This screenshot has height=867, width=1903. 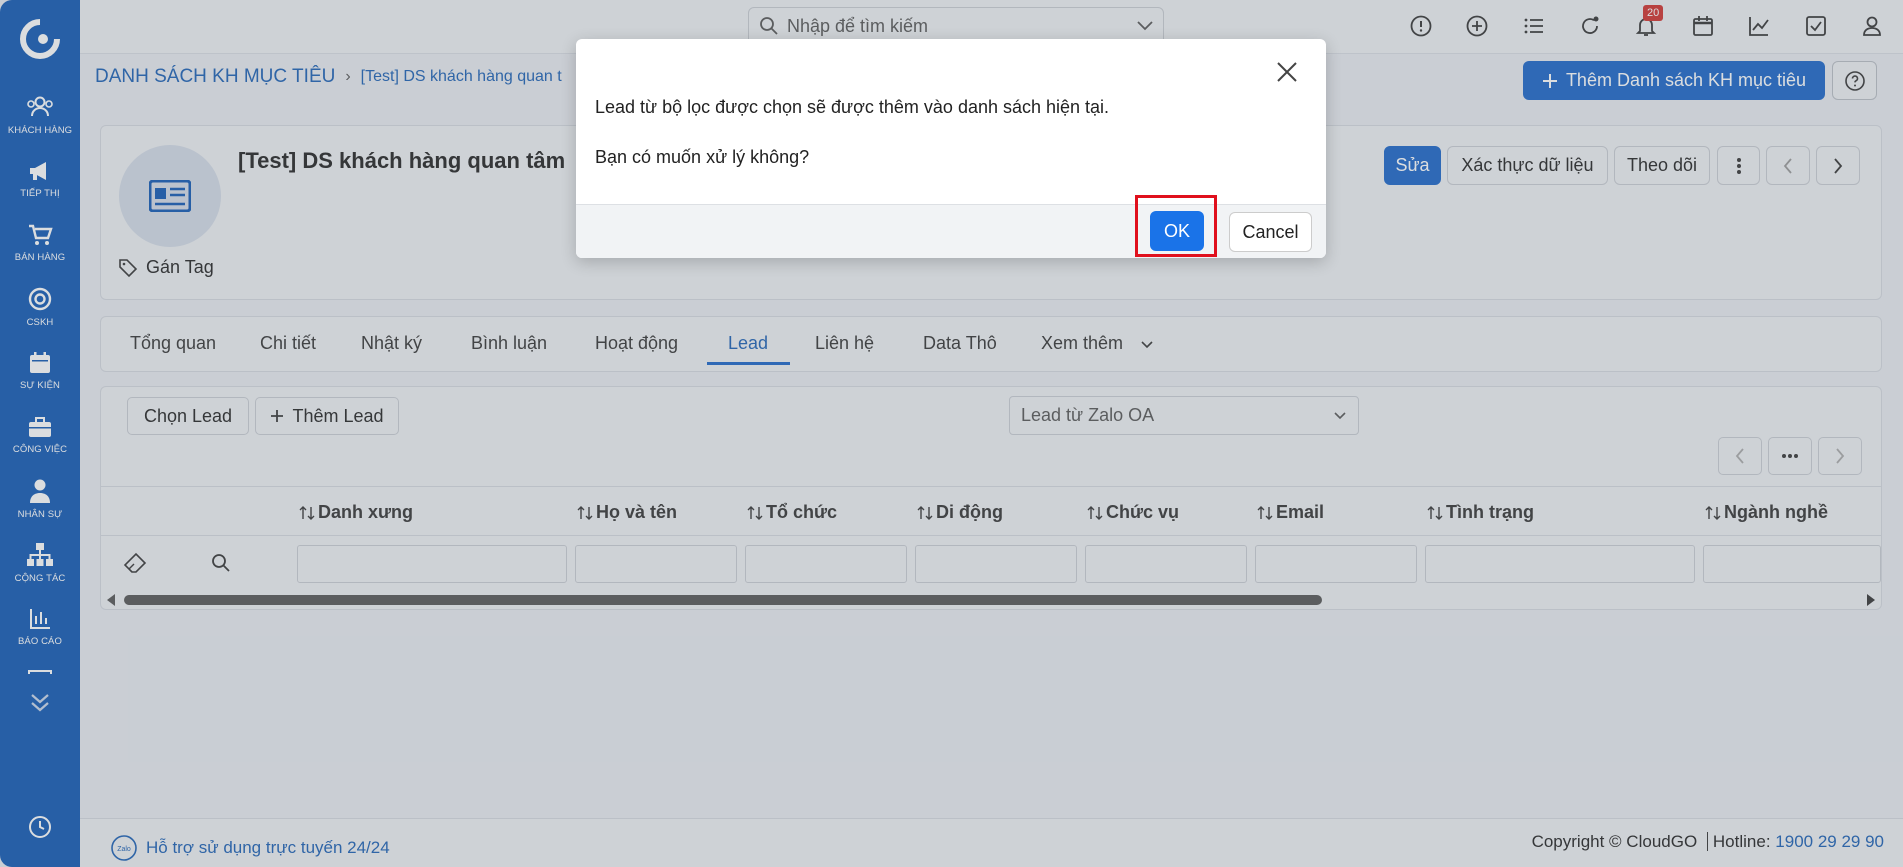 What do you see at coordinates (1176, 226) in the screenshot?
I see `ok-button-highlight` at bounding box center [1176, 226].